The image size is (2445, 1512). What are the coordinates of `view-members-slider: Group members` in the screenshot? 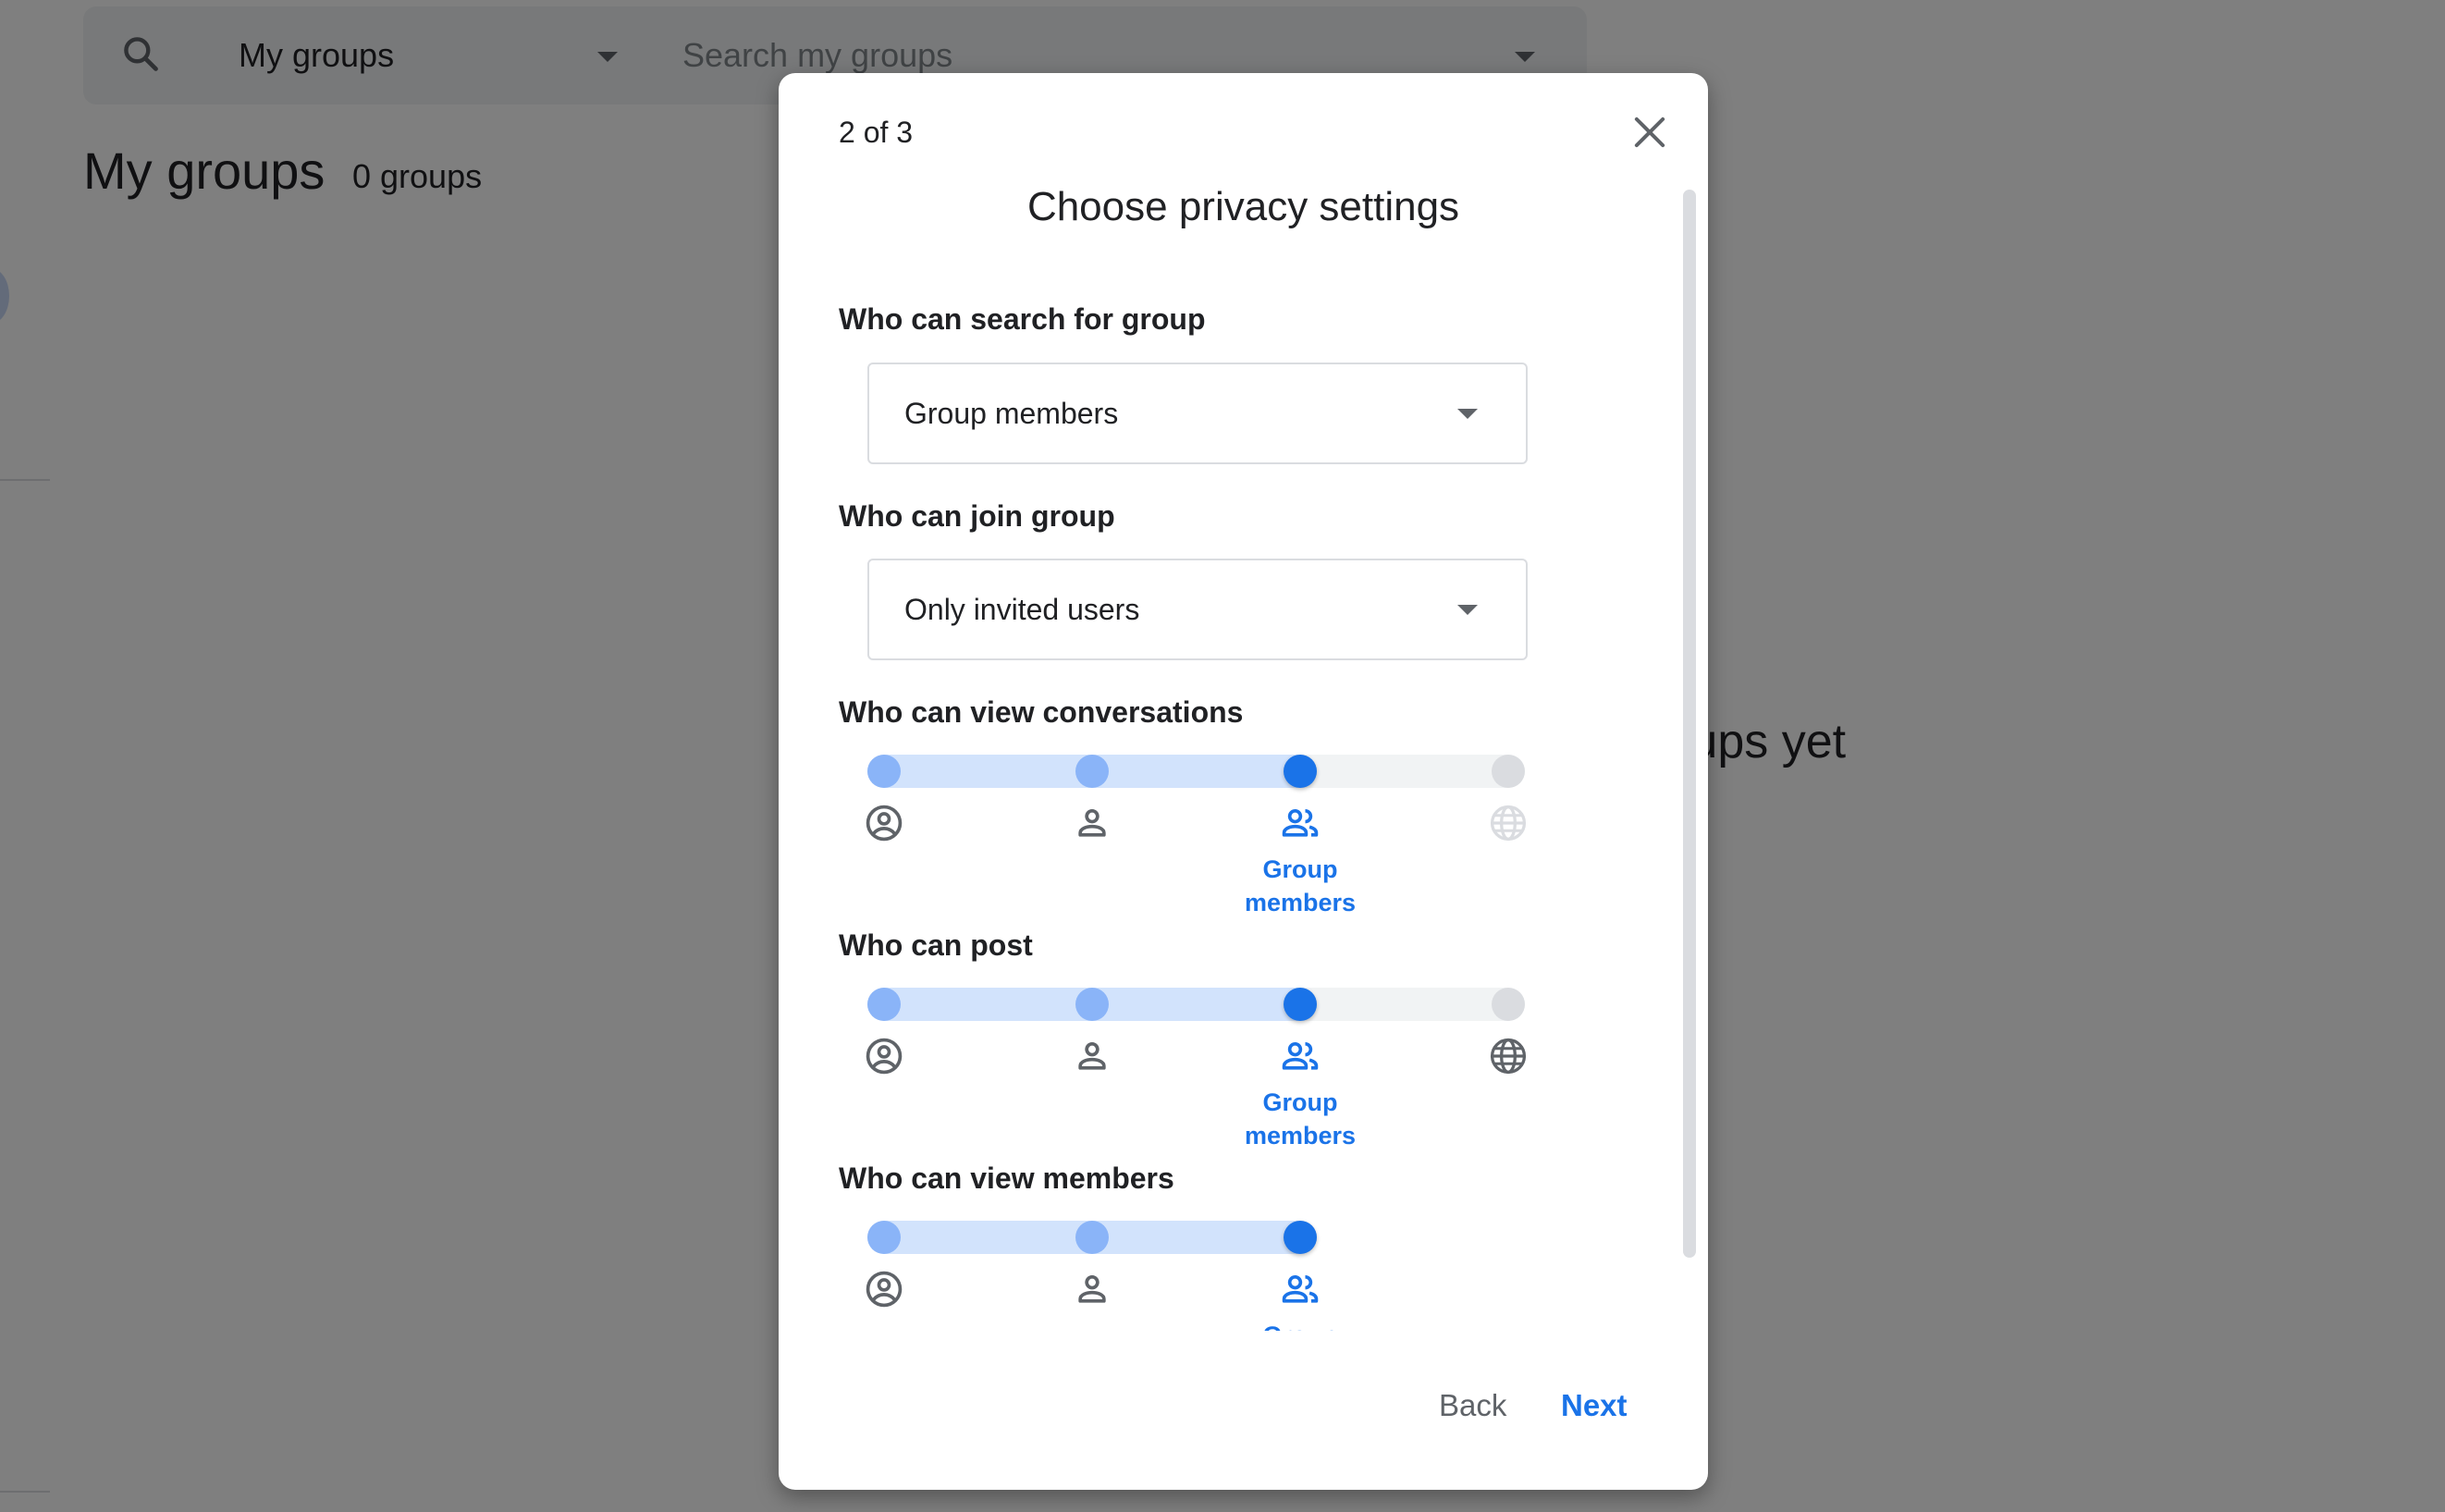 It's located at (1198, 1276).